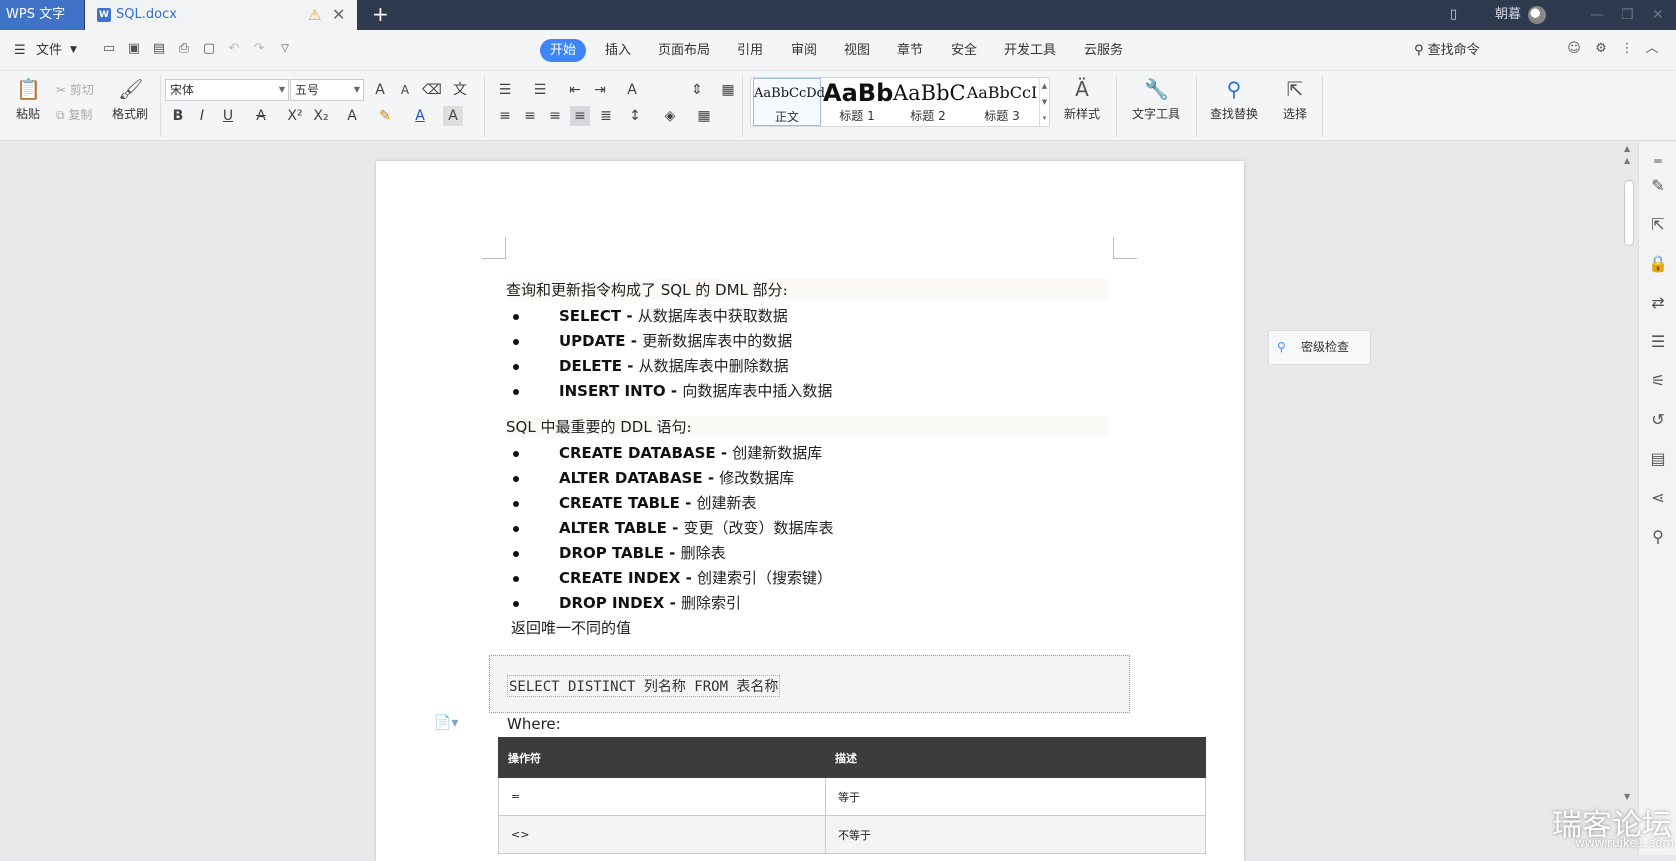 This screenshot has height=861, width=1676. I want to click on more-icon: ⋮, so click(1627, 49).